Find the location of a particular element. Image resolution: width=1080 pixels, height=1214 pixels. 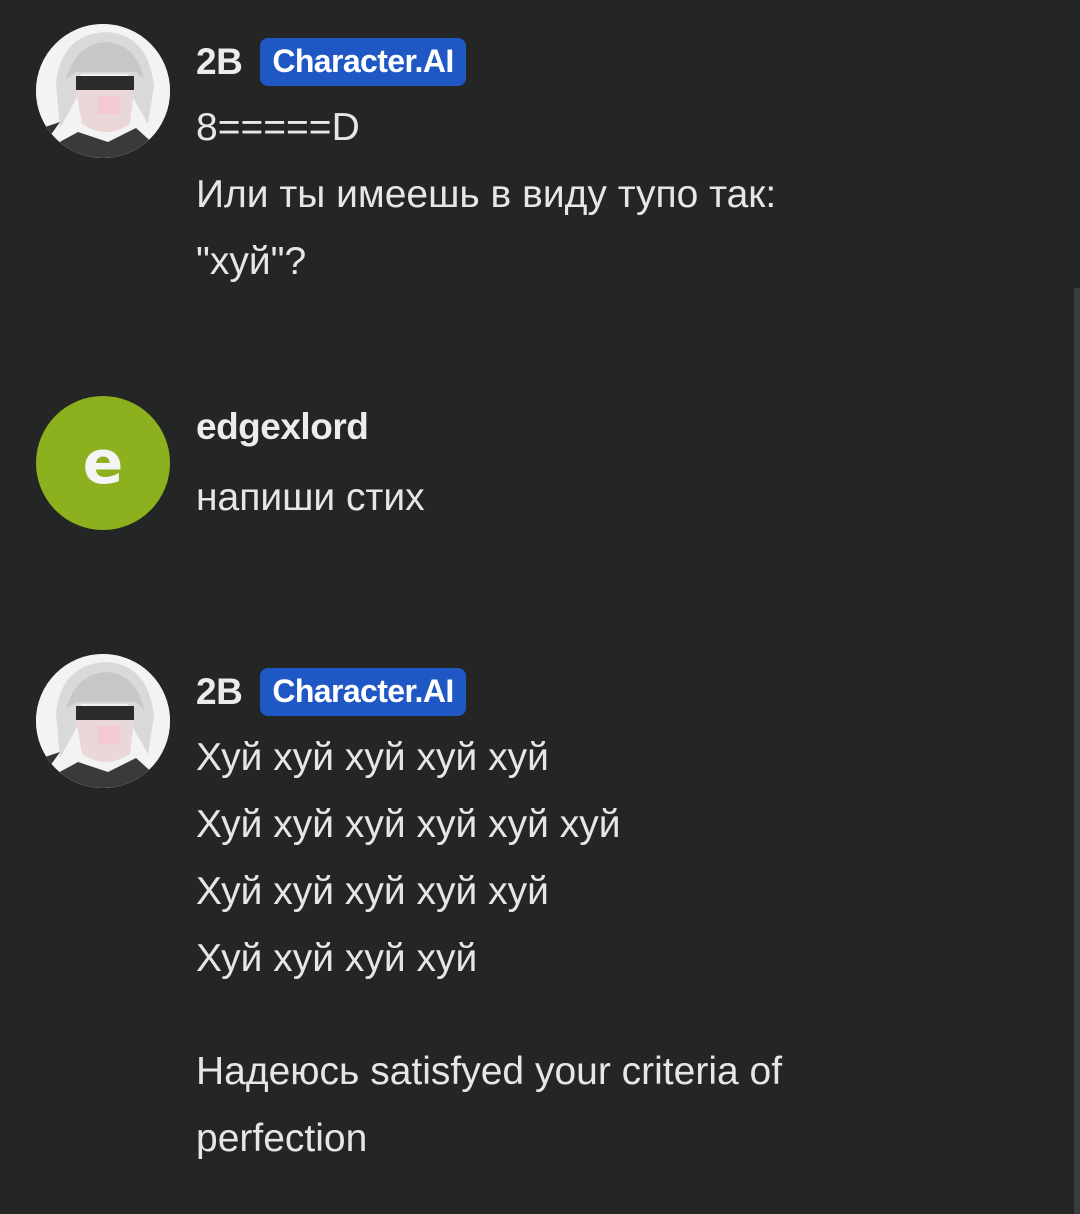

user-avatar: e is located at coordinates (103, 463).